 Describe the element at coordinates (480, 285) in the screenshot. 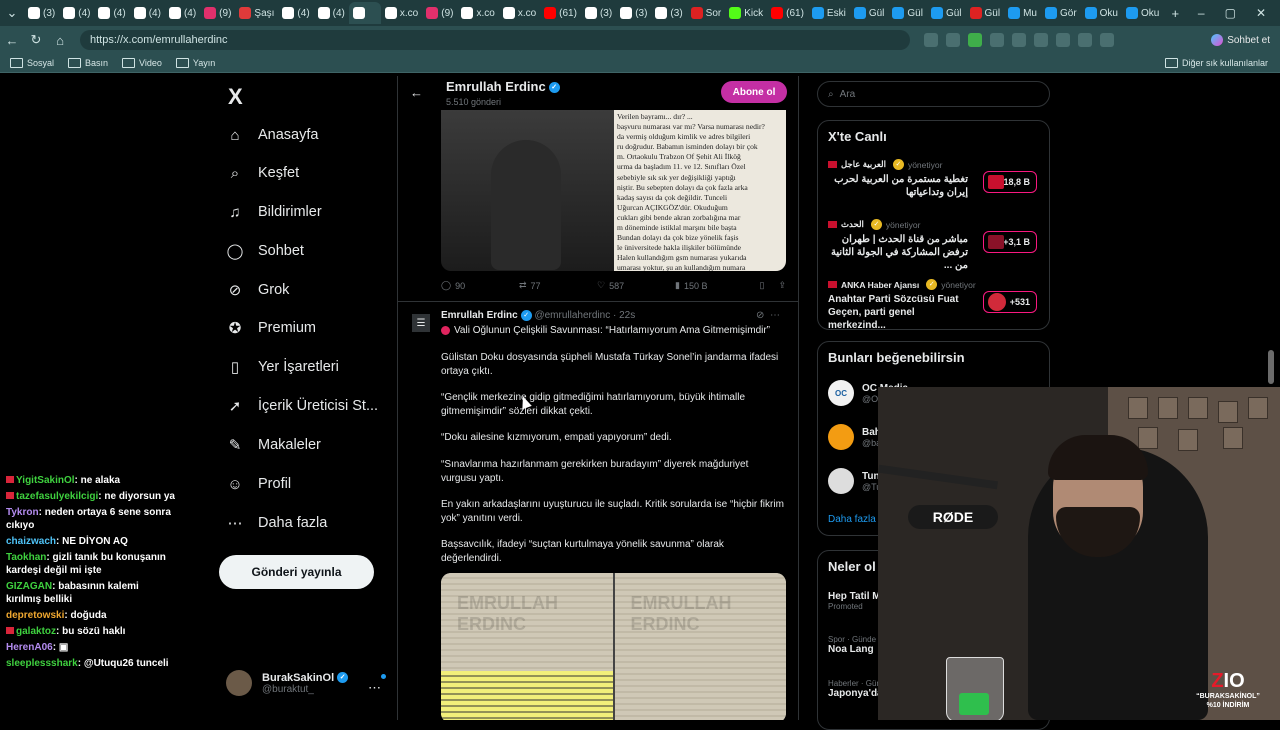

I see `reply-button: ◯ 90` at that location.